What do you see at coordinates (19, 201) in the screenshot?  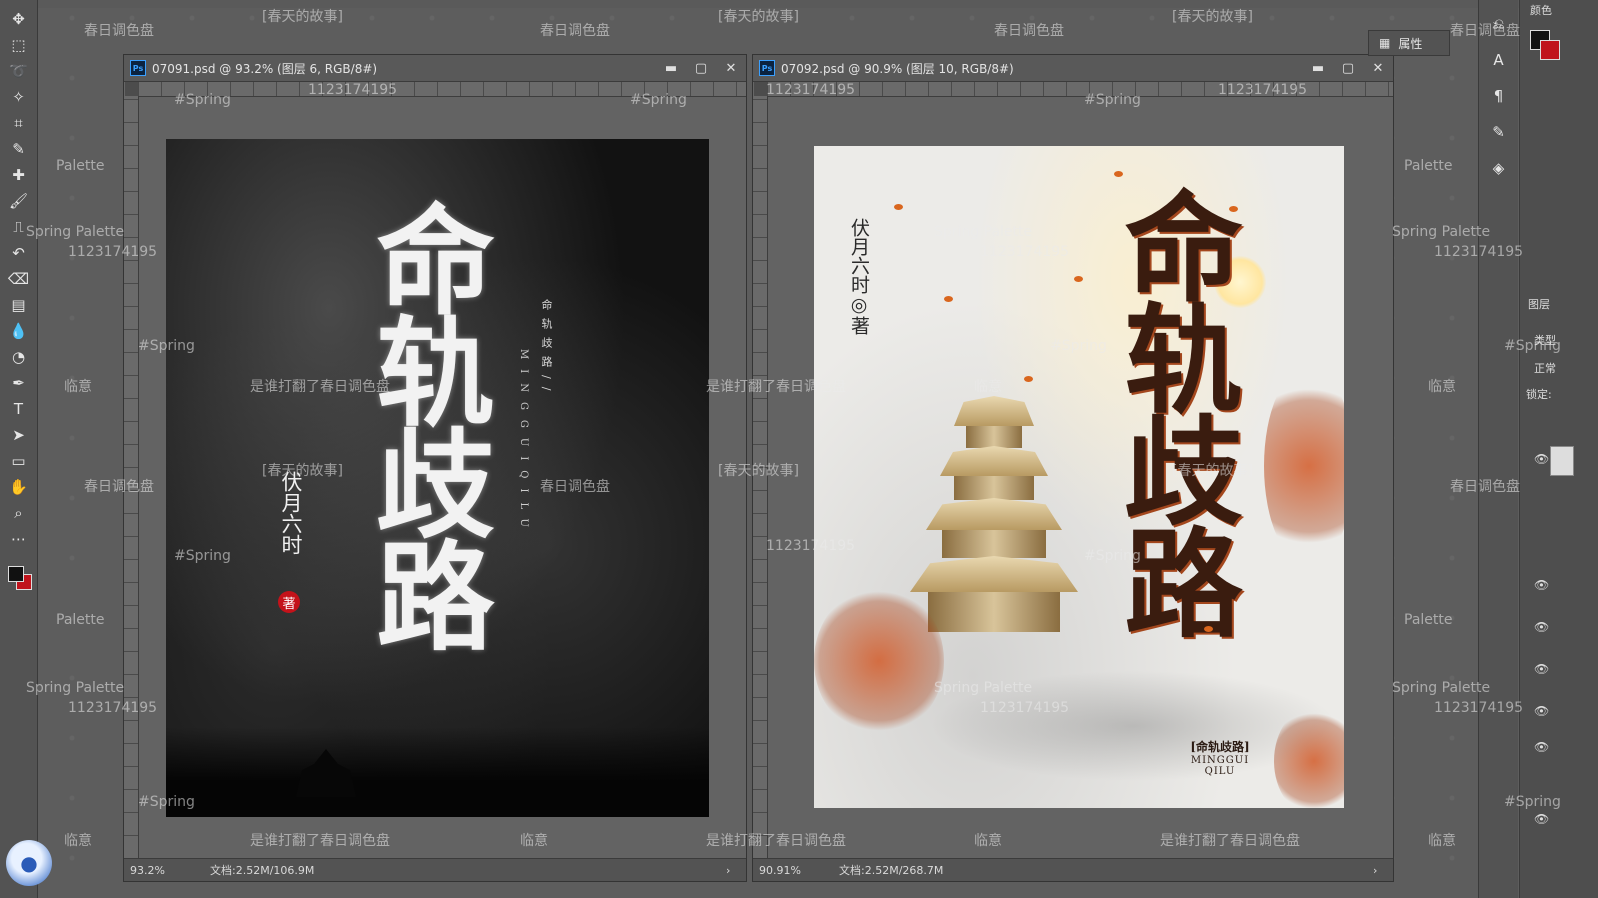 I see `brush-tool-icon: 🖌` at bounding box center [19, 201].